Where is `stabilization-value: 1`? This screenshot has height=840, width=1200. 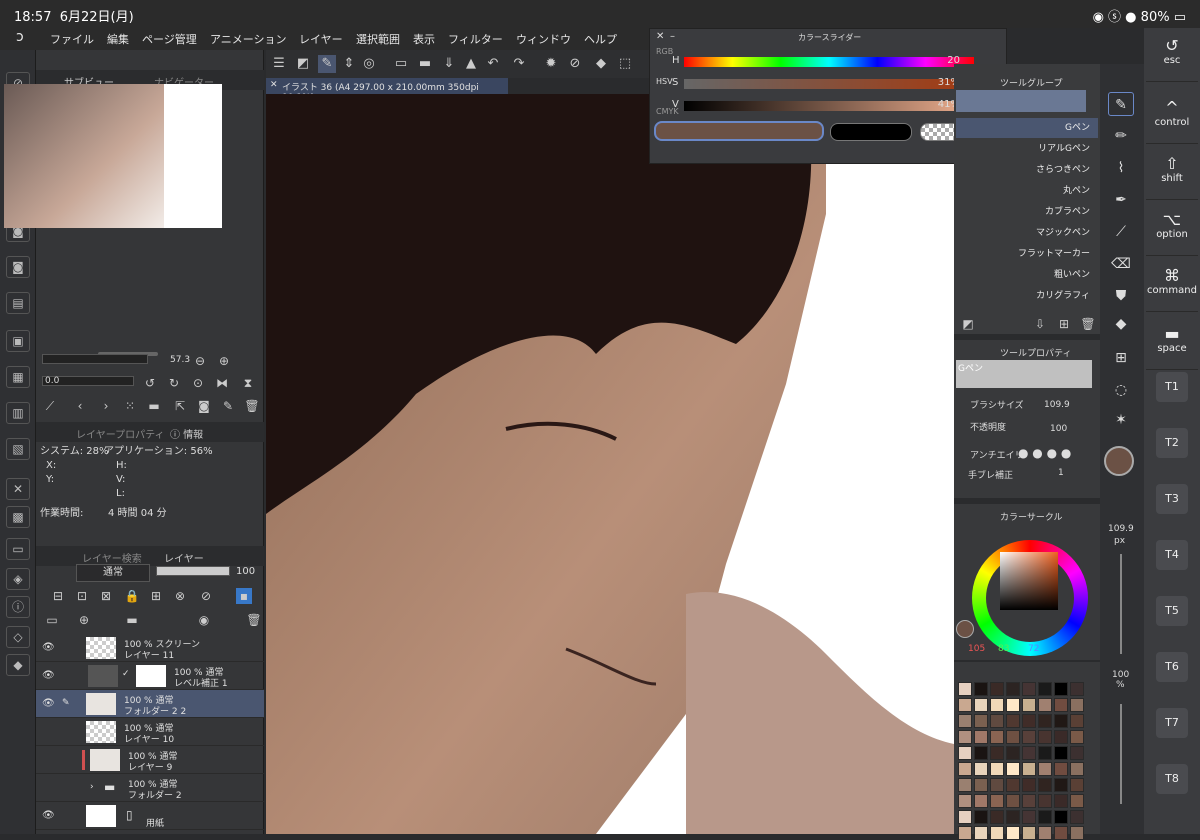 stabilization-value: 1 is located at coordinates (1061, 473).